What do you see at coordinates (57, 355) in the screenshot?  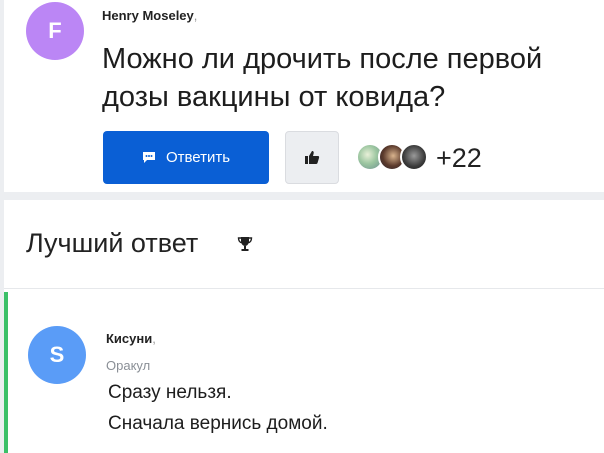 I see `answer-author-avatar: S` at bounding box center [57, 355].